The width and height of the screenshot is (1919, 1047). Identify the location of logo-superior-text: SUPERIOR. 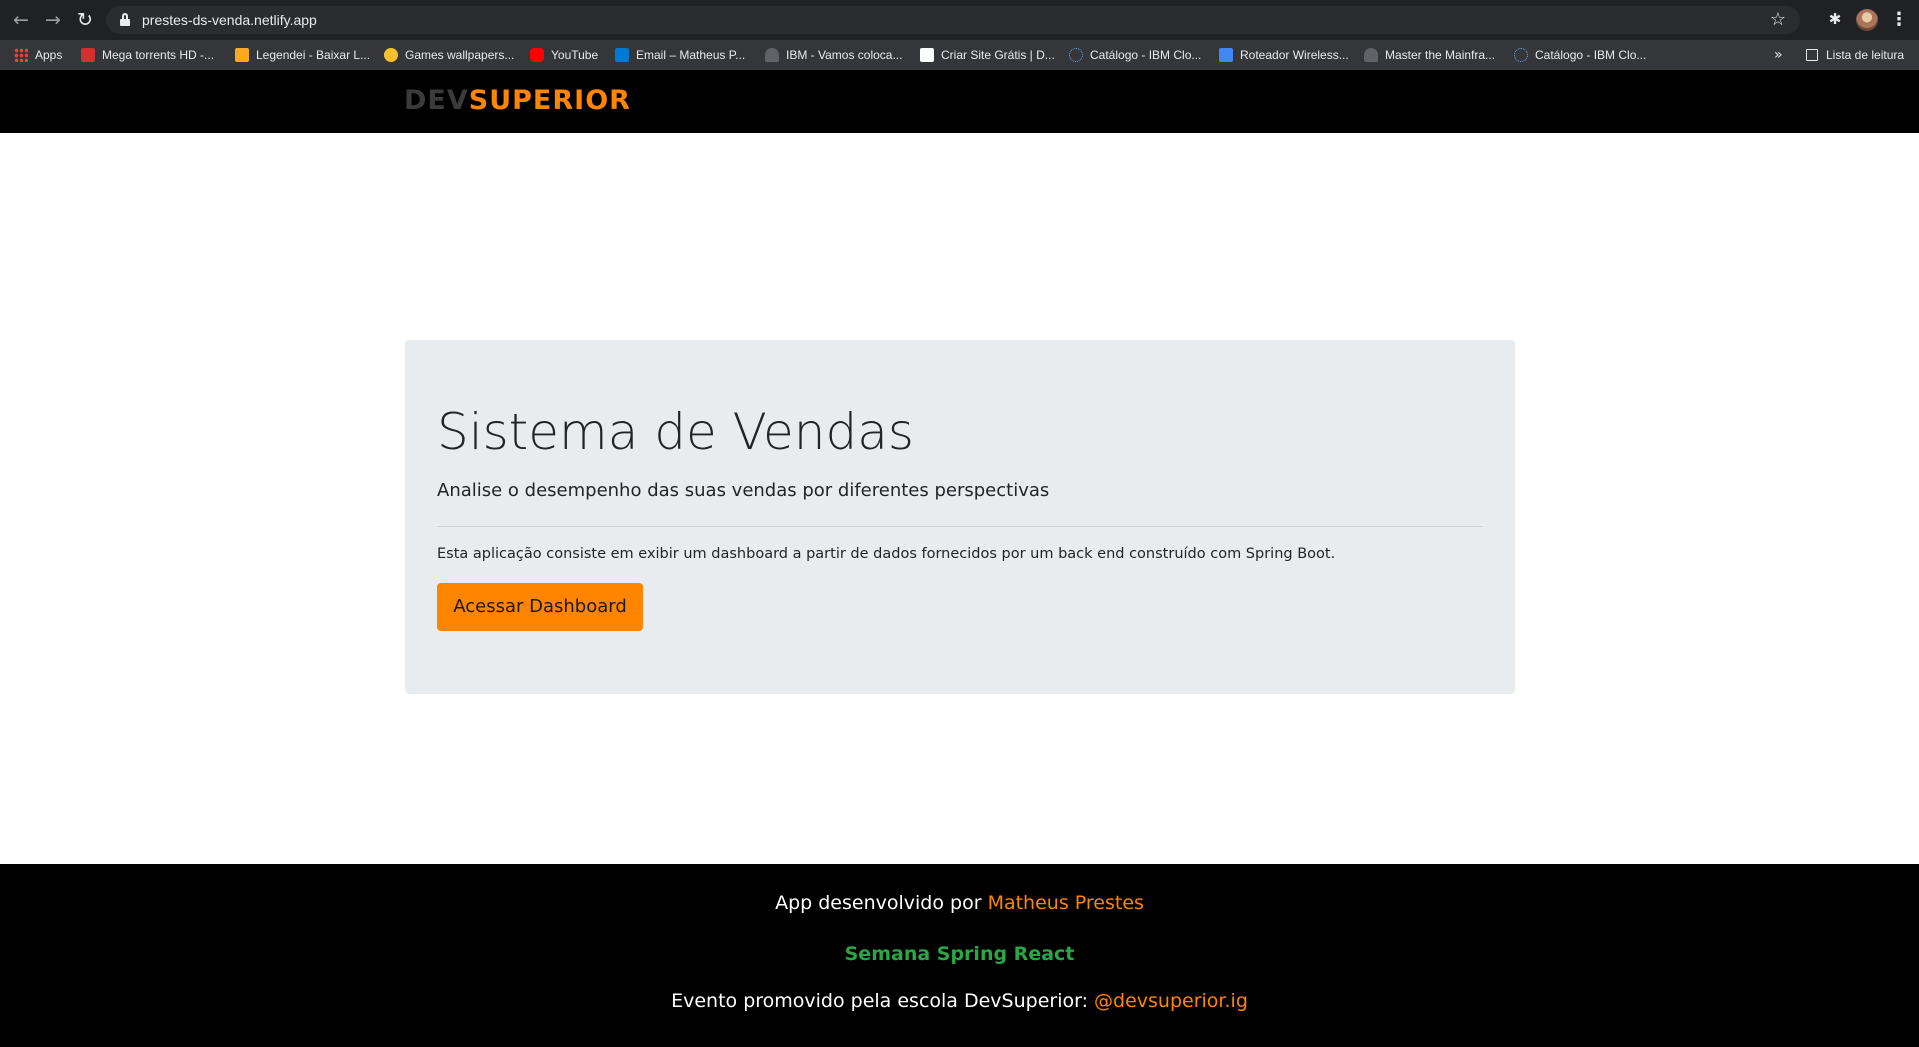
(549, 100).